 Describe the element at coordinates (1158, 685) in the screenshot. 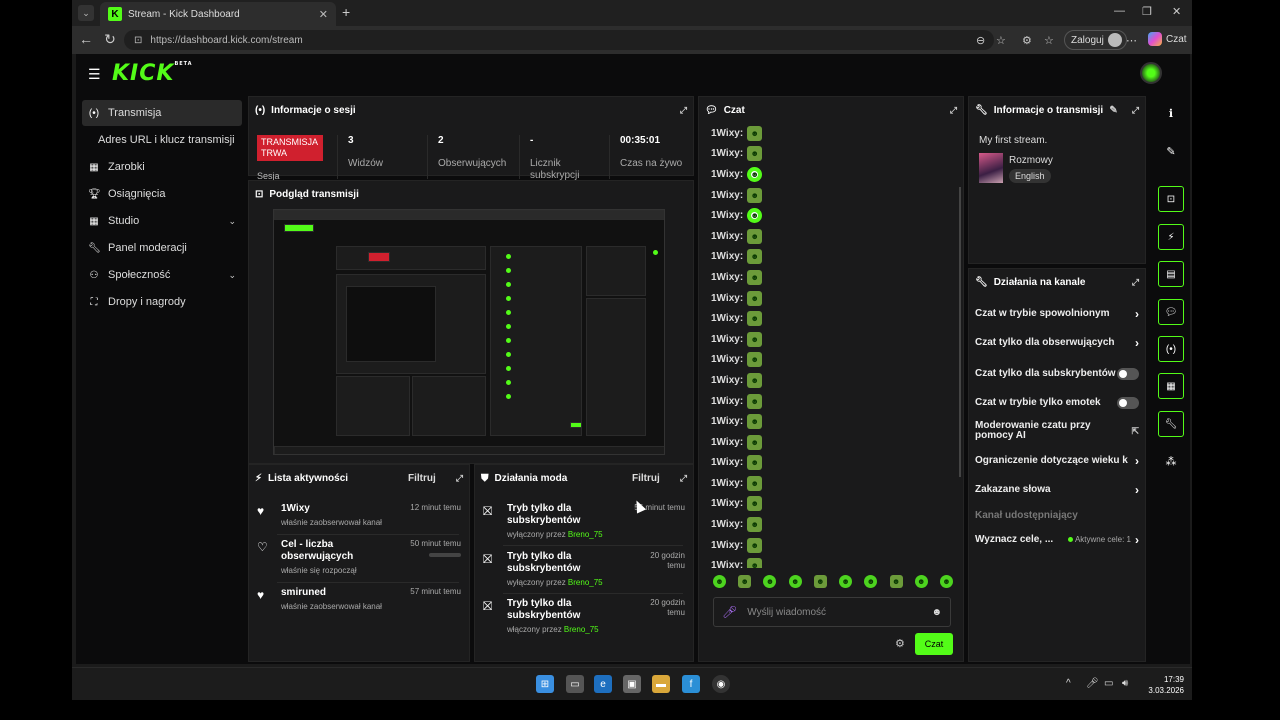

I see `clock: 17:39 3.03.2026` at that location.